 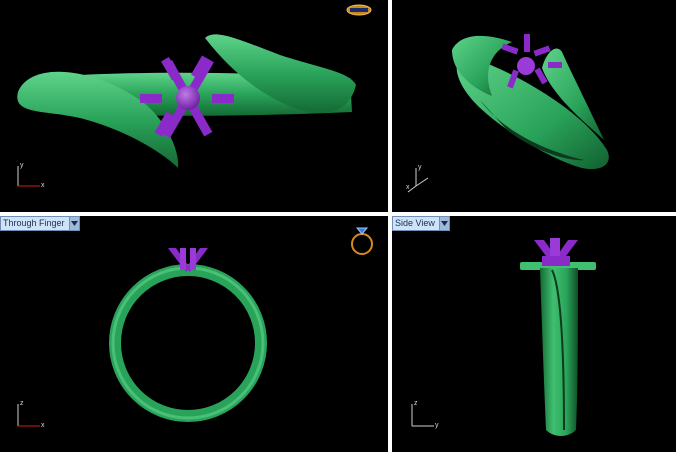 I want to click on bottom-separator, so click(x=338, y=455).